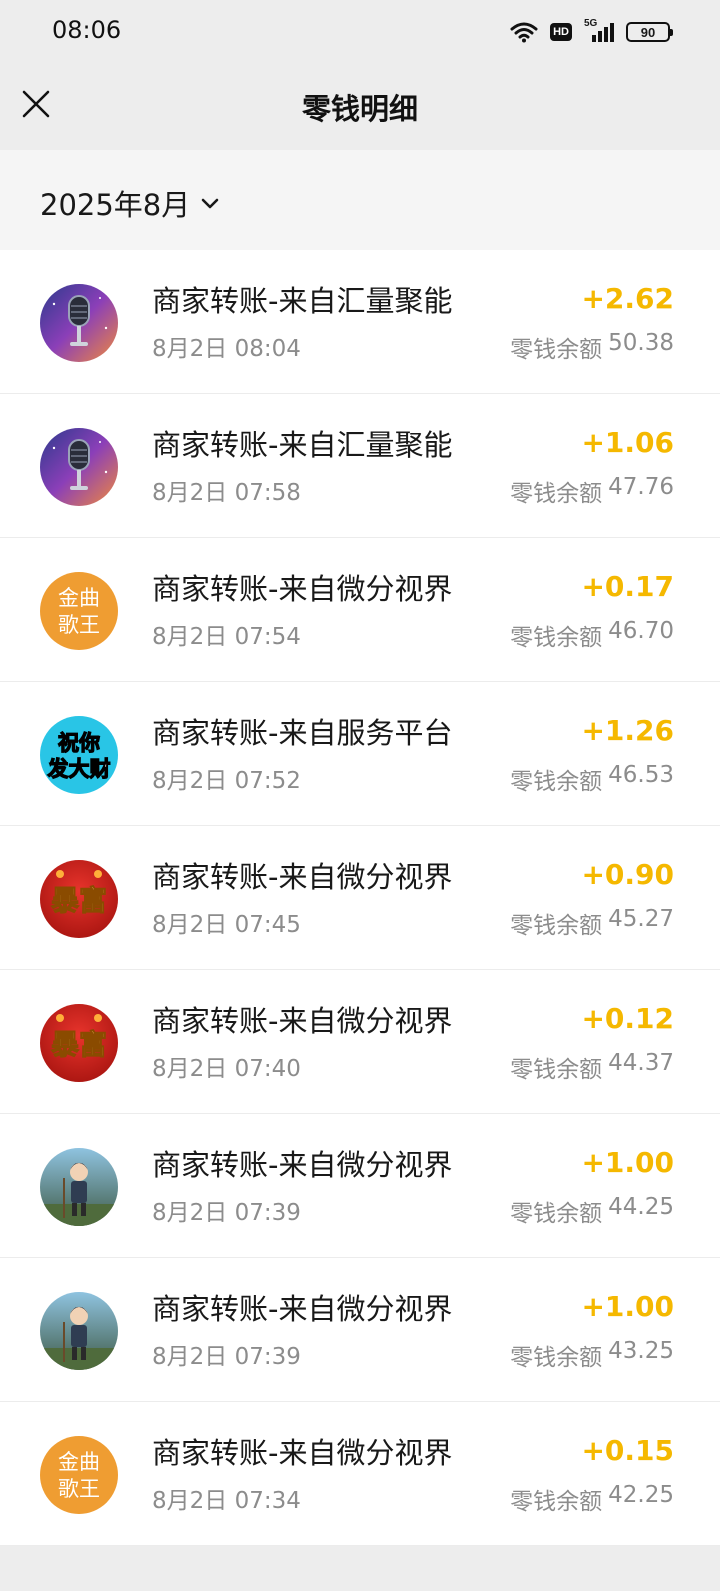 The image size is (720, 1591). I want to click on balance-value: 47.76, so click(641, 487).